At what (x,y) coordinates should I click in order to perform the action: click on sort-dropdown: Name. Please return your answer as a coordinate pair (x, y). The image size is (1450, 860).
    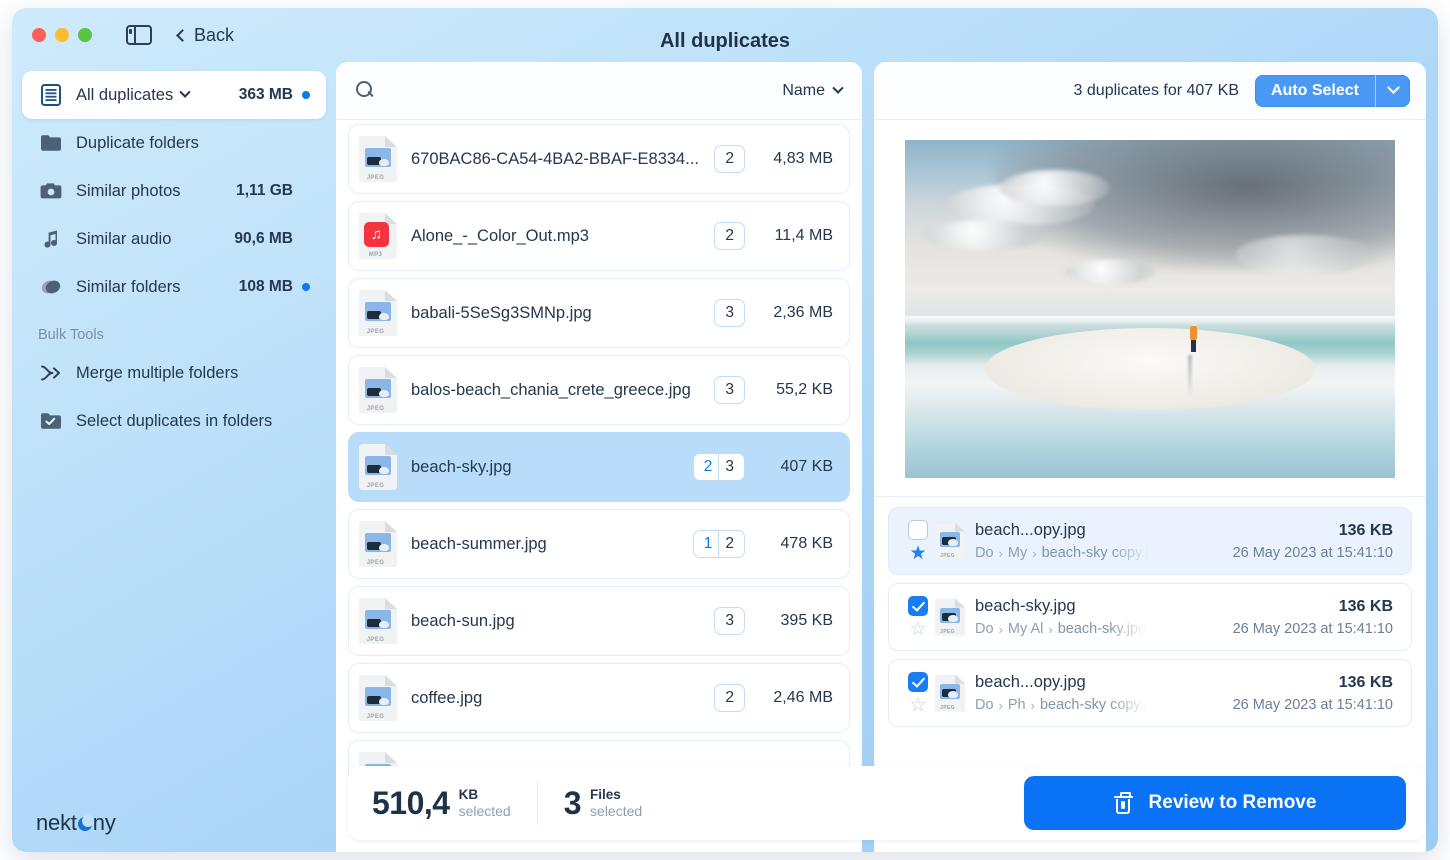
    Looking at the image, I should click on (813, 91).